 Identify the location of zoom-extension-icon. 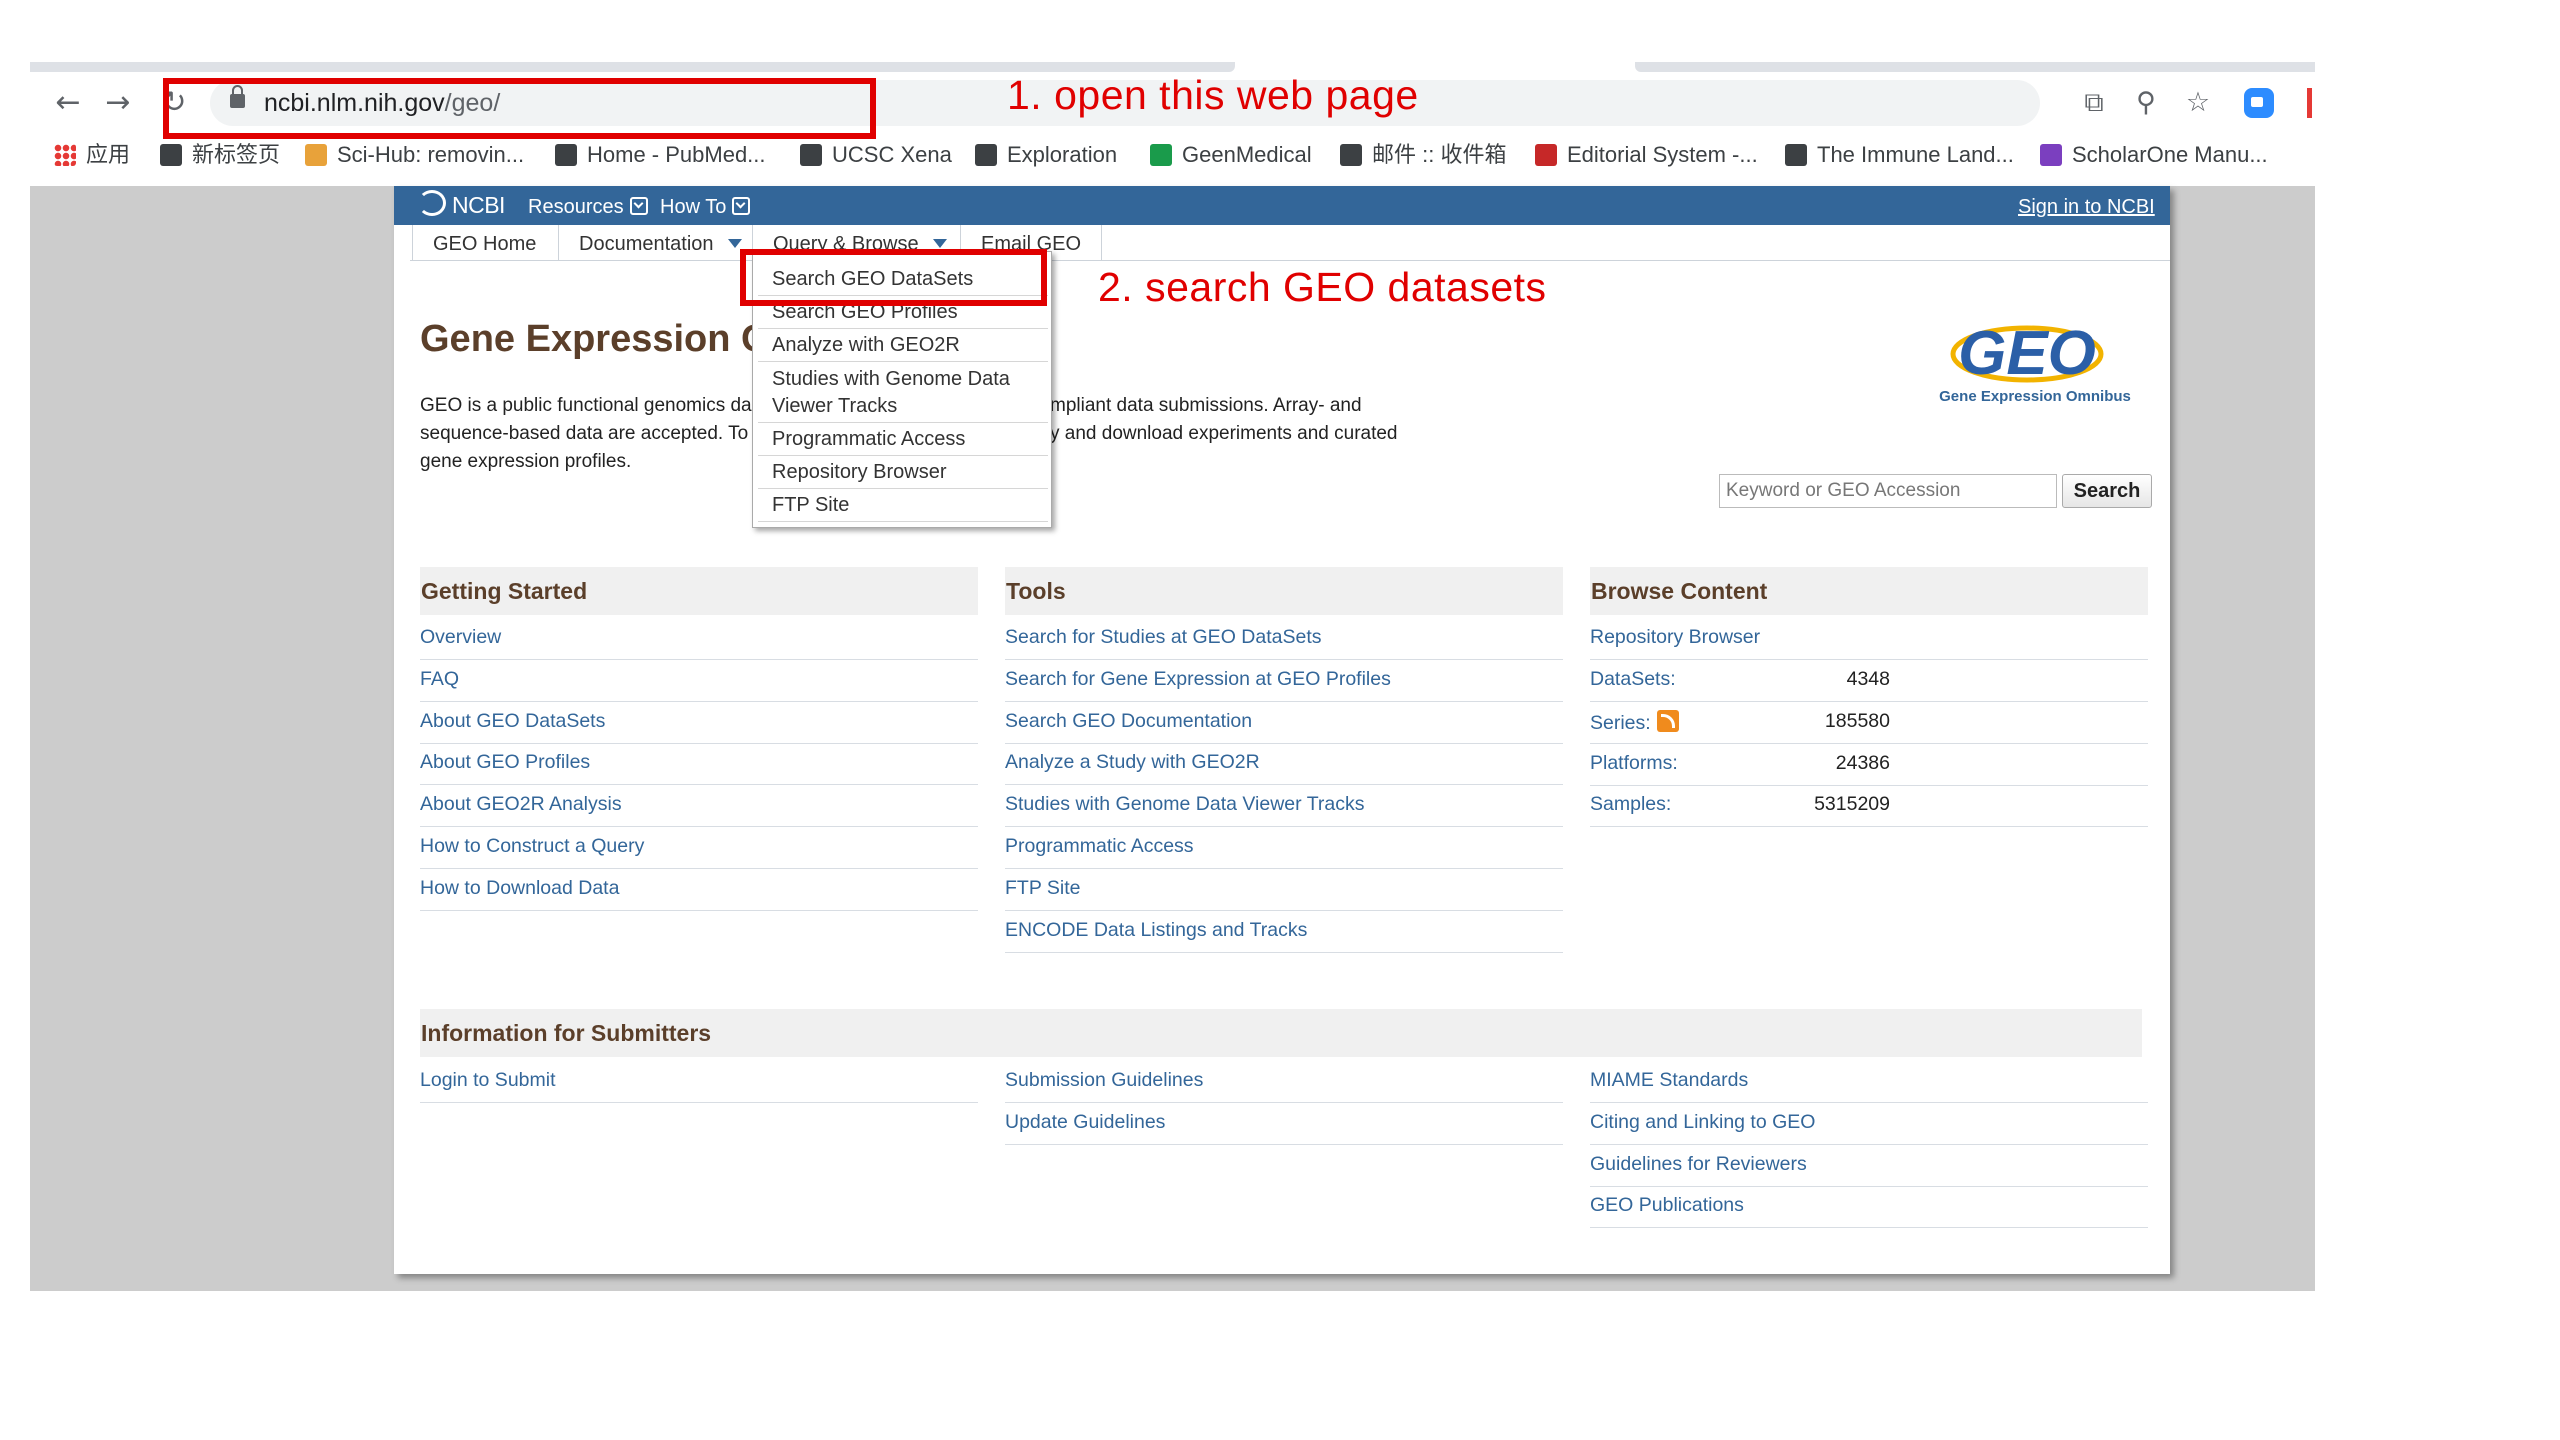
(2259, 103).